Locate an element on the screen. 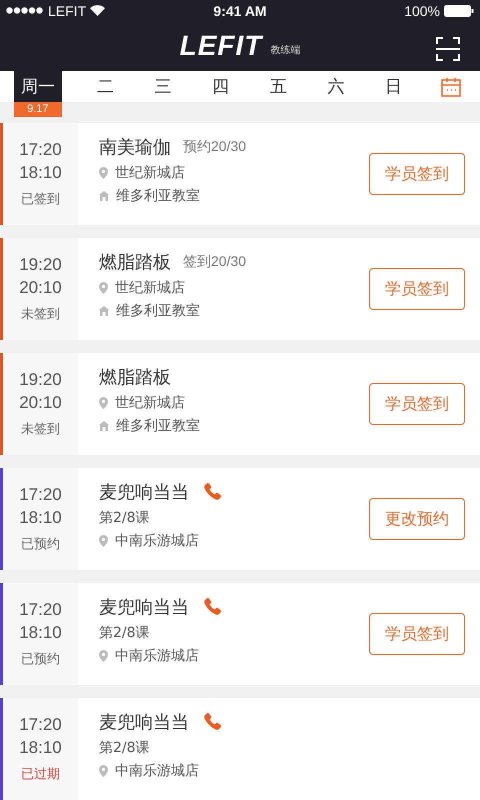 The width and height of the screenshot is (480, 800). day-tab: 六 is located at coordinates (336, 86).